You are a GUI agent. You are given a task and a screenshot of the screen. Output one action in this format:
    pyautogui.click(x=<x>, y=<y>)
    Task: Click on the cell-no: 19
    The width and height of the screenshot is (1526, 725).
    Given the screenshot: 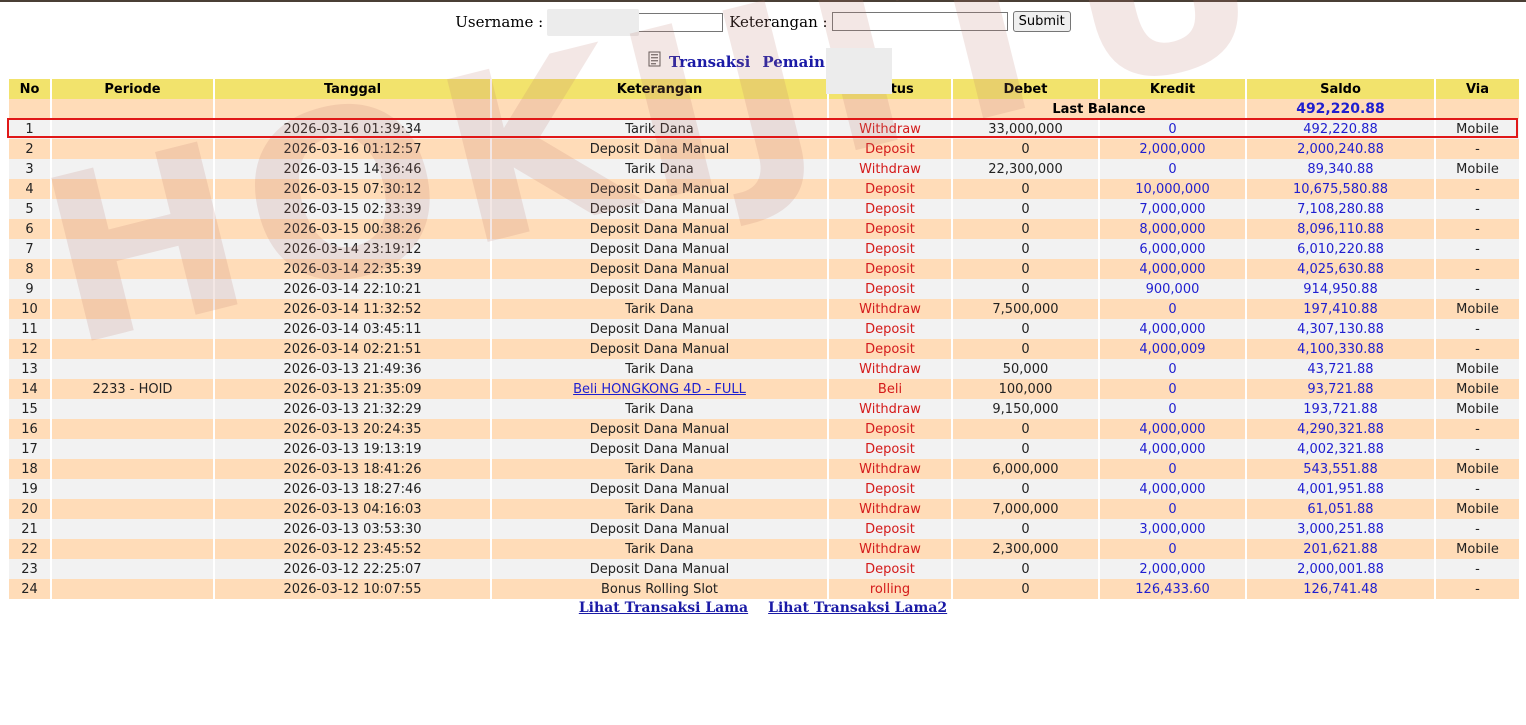 What is the action you would take?
    pyautogui.click(x=29, y=489)
    